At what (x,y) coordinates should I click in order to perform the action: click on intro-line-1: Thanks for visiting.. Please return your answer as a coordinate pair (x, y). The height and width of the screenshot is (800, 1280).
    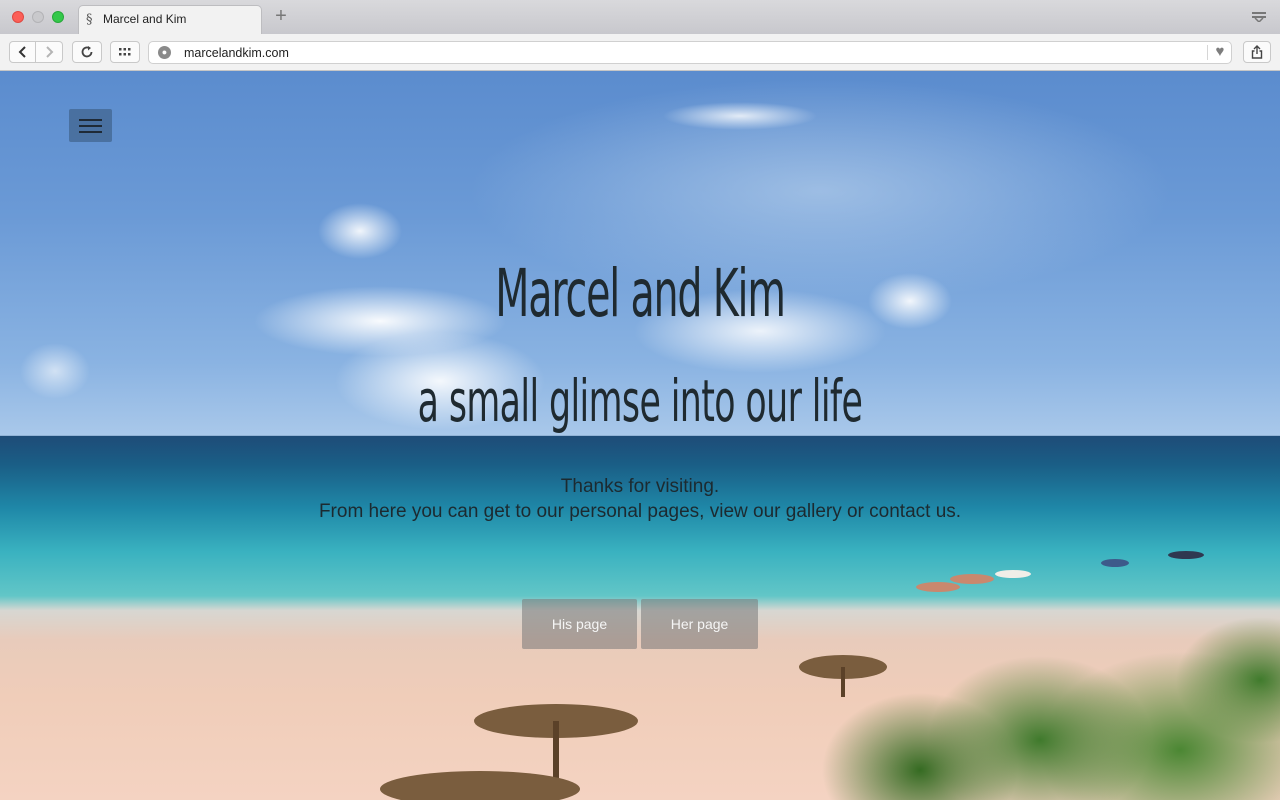
    Looking at the image, I should click on (640, 486).